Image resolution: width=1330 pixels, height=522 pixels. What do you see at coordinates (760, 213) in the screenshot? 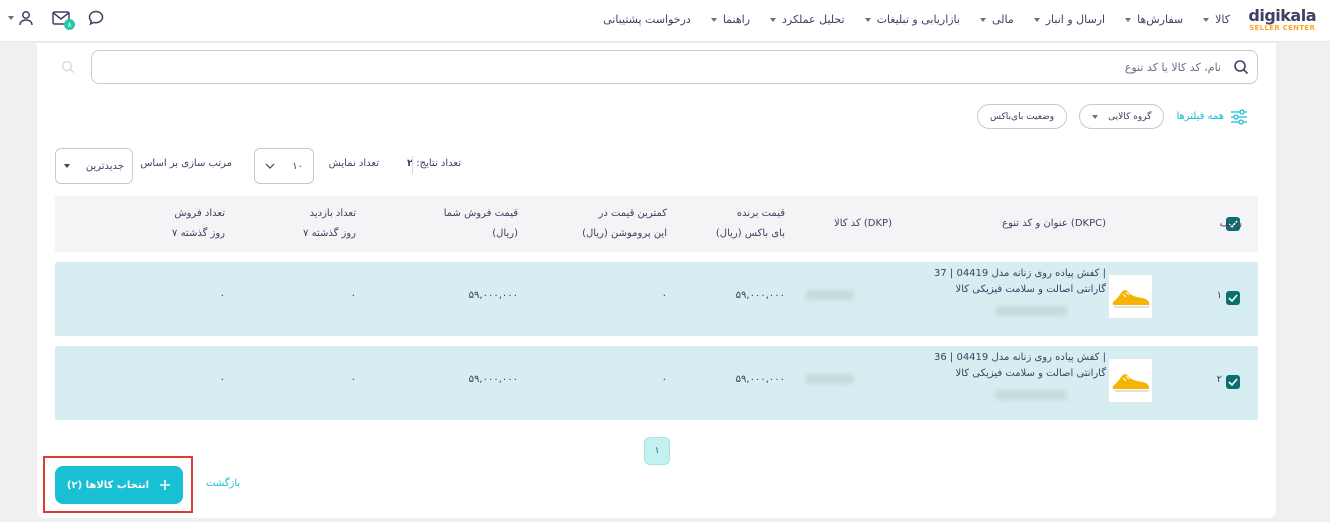
I see `col-buybox-line1: قیمت برنده` at bounding box center [760, 213].